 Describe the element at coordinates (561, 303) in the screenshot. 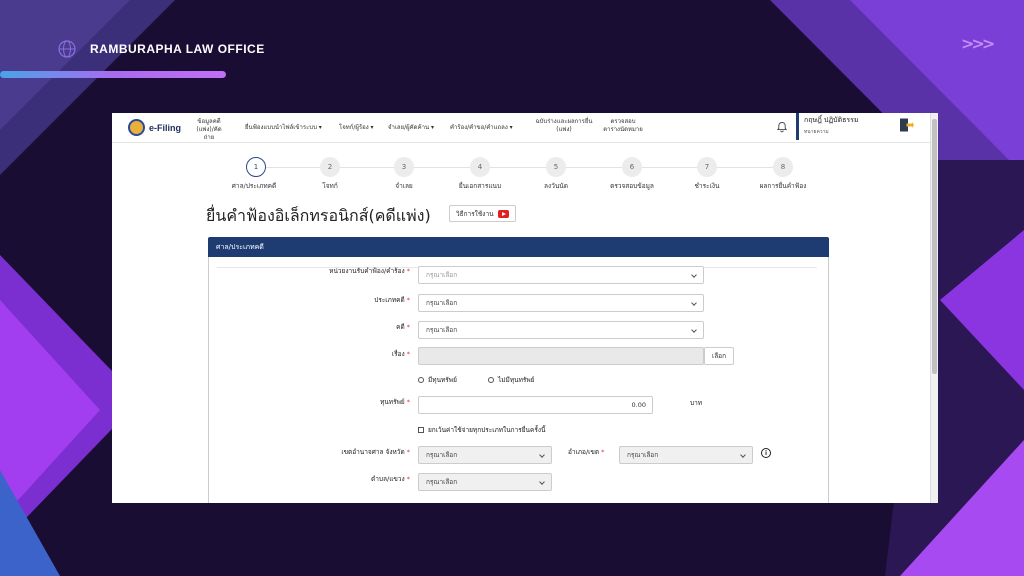

I see `case-type-select: กรุณาเลือก` at that location.